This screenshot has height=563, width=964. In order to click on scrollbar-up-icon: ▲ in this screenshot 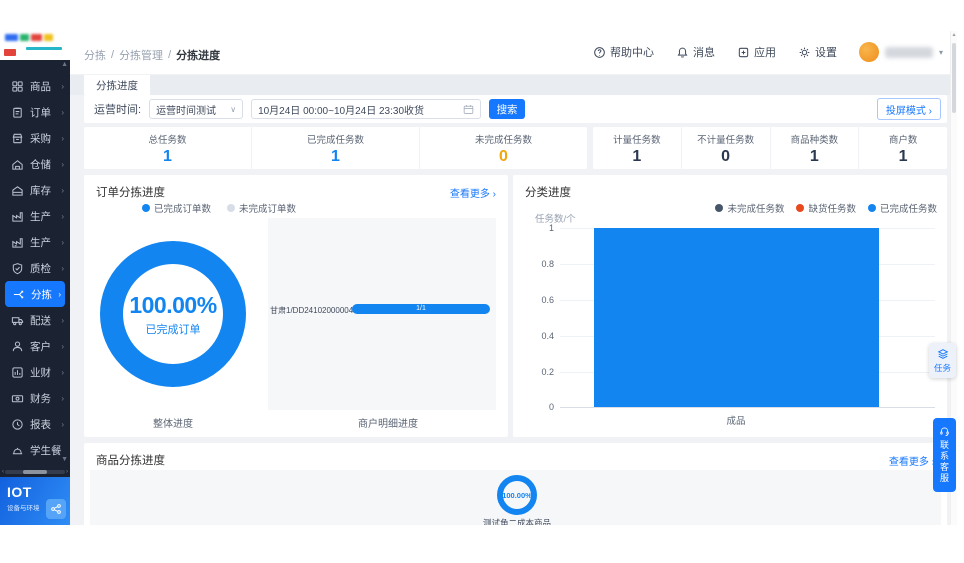, I will do `click(954, 35)`.